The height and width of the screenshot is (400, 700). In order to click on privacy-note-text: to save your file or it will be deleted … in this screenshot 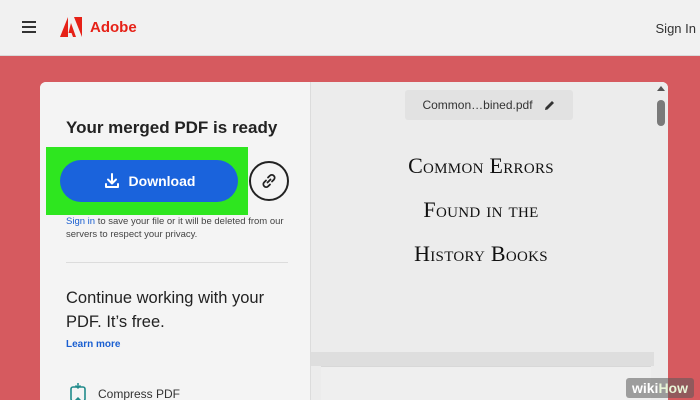, I will do `click(175, 228)`.